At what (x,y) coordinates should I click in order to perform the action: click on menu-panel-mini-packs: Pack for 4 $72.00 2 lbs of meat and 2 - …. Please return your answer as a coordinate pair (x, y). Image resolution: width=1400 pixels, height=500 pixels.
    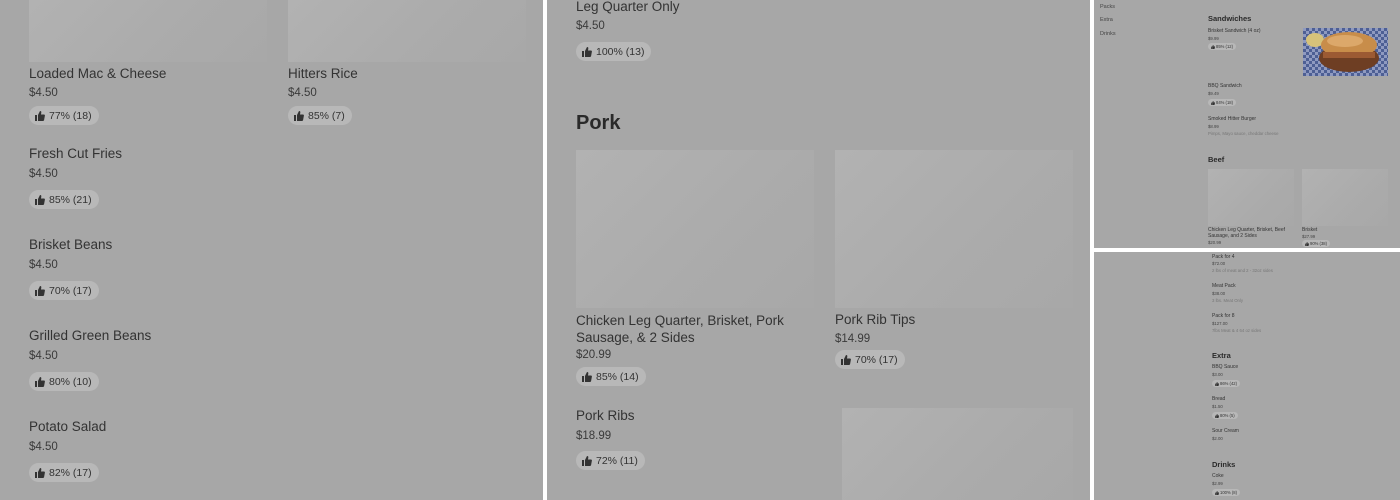
    Looking at the image, I should click on (1247, 376).